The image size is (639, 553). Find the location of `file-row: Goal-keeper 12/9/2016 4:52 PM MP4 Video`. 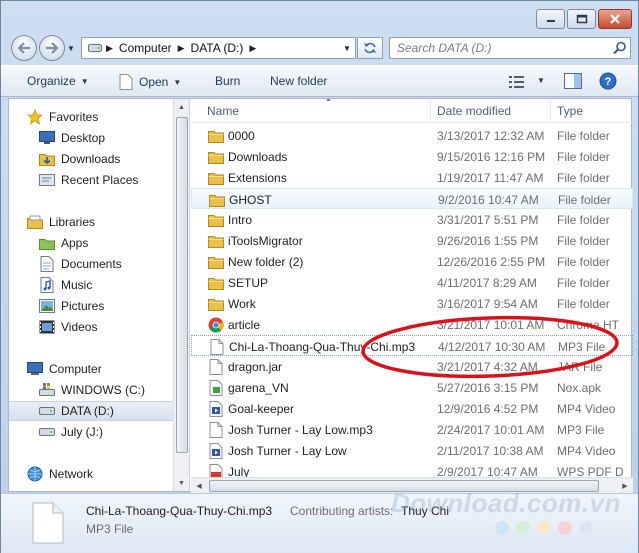

file-row: Goal-keeper 12/9/2016 4:52 PM MP4 Video is located at coordinates (412, 408).